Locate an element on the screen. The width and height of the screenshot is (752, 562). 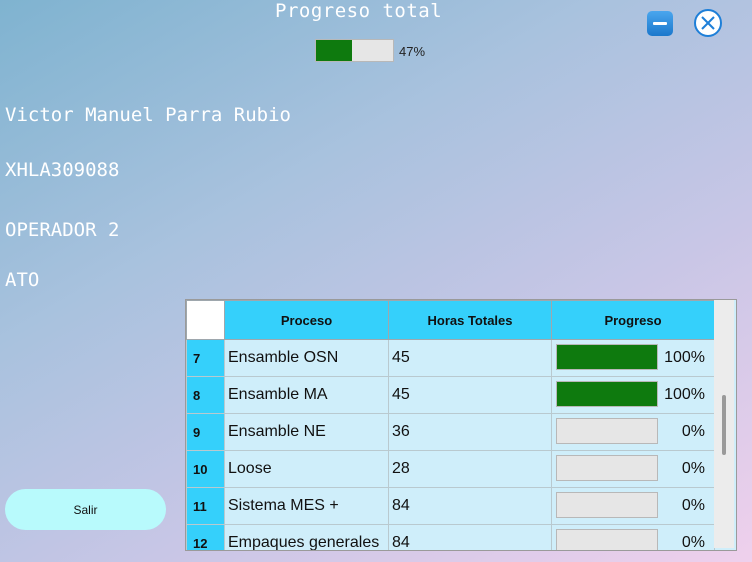
table-row: 8 Ensamble MA 45 100% is located at coordinates (450, 395).